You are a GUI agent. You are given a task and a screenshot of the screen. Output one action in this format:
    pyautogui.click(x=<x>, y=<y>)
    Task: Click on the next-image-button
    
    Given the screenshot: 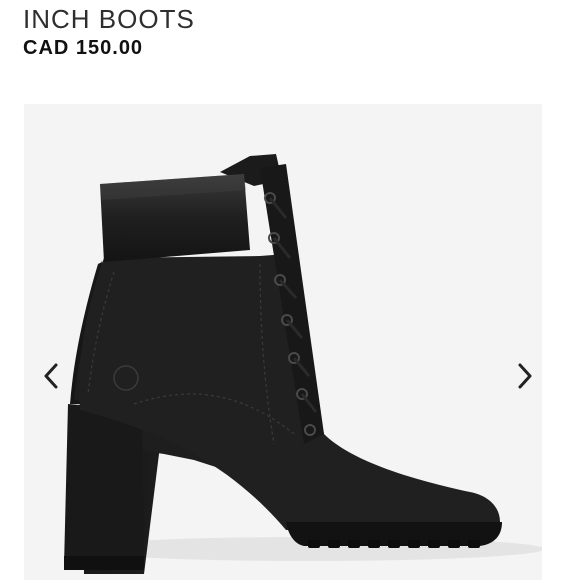 What is the action you would take?
    pyautogui.click(x=525, y=376)
    